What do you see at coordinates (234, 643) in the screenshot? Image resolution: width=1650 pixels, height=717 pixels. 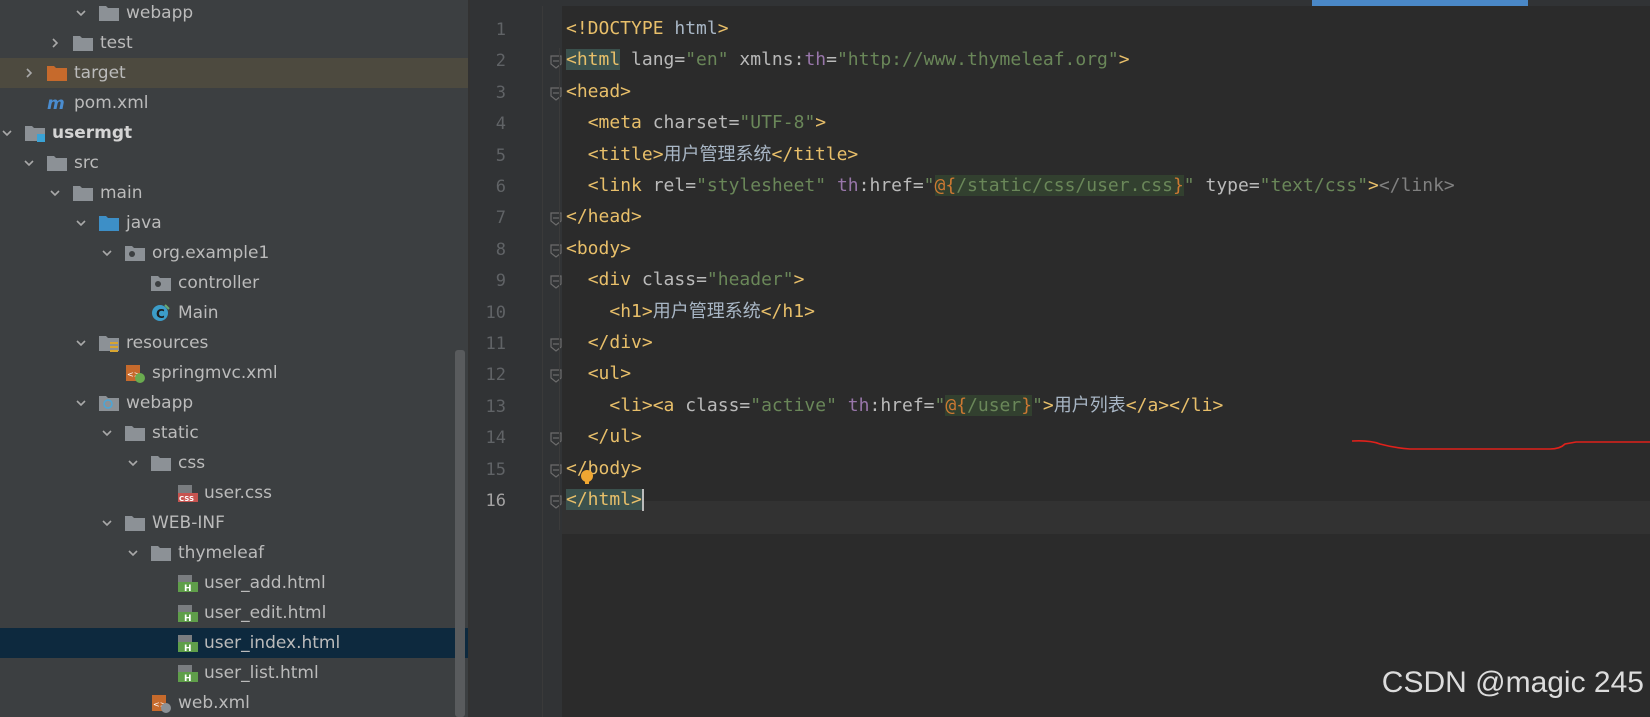 I see `tree-item-user-index-html: Huser_index.html` at bounding box center [234, 643].